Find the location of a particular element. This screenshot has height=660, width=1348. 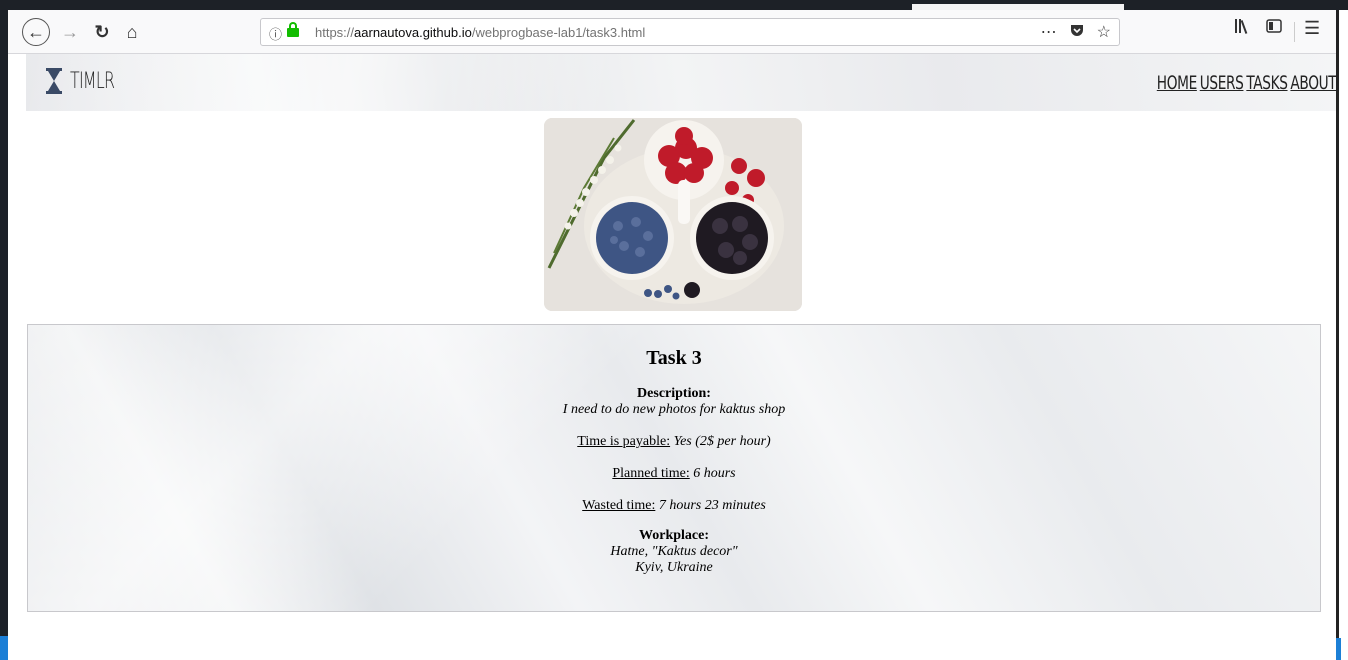

nav-about: ABOUT is located at coordinates (1313, 83).